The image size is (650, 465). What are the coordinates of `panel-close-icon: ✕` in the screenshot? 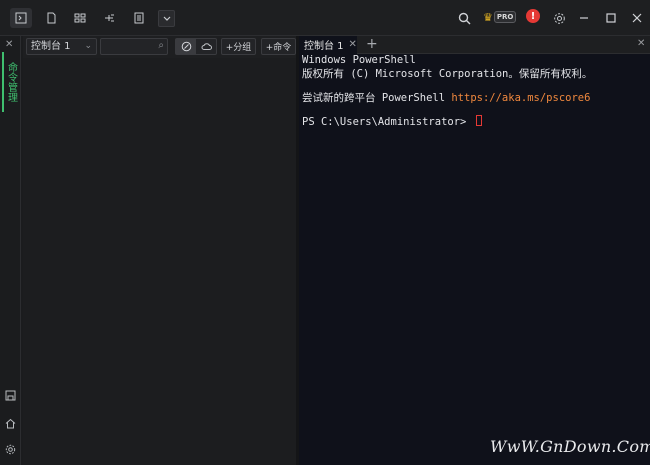 It's located at (9, 44).